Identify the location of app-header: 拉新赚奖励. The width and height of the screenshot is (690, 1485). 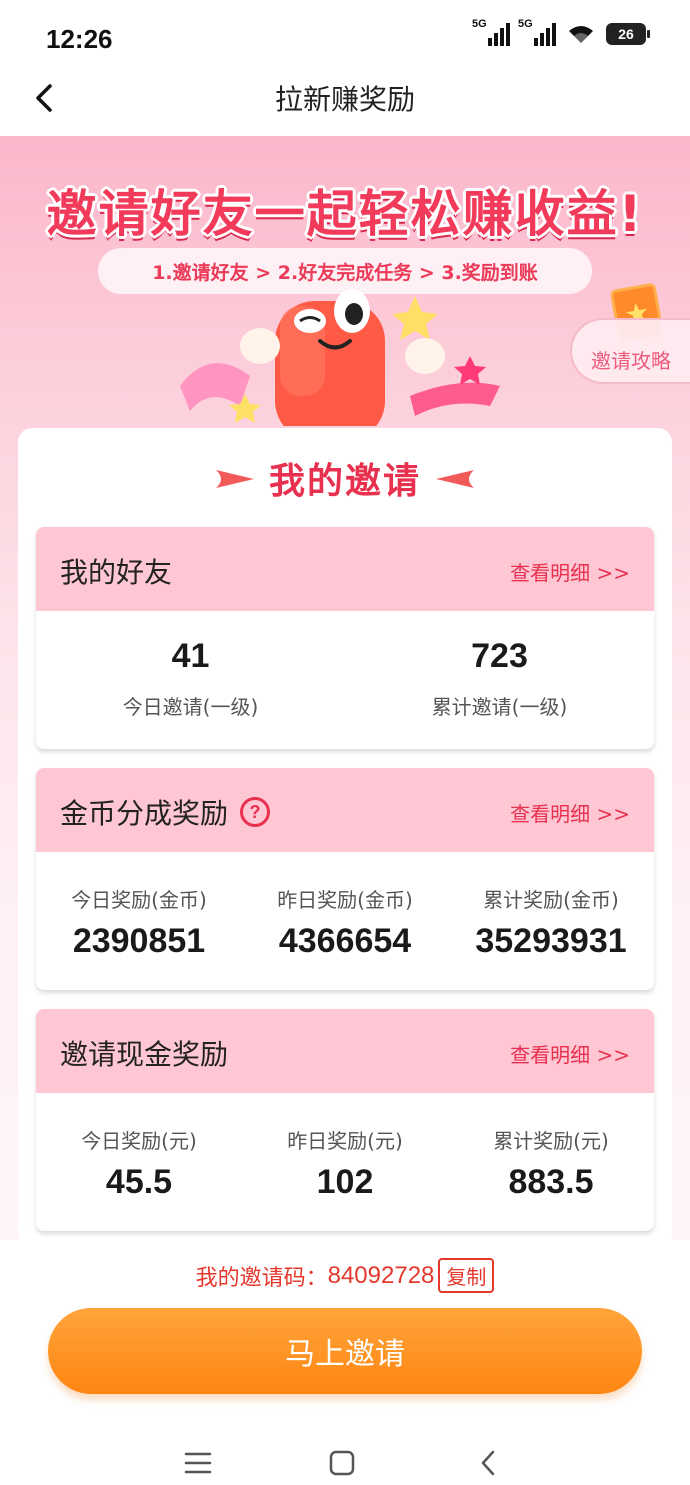
(345, 104).